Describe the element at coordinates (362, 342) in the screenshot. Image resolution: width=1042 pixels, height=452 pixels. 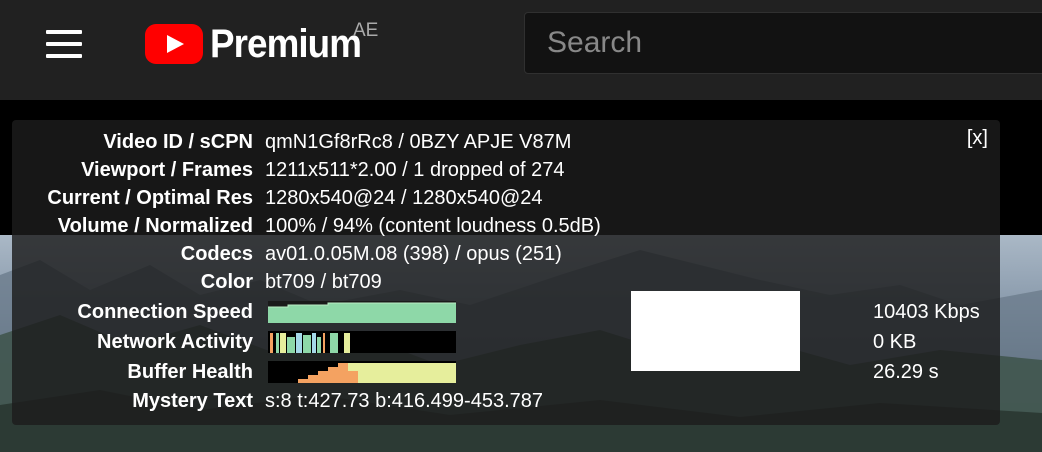
I see `network-activity-graph` at that location.